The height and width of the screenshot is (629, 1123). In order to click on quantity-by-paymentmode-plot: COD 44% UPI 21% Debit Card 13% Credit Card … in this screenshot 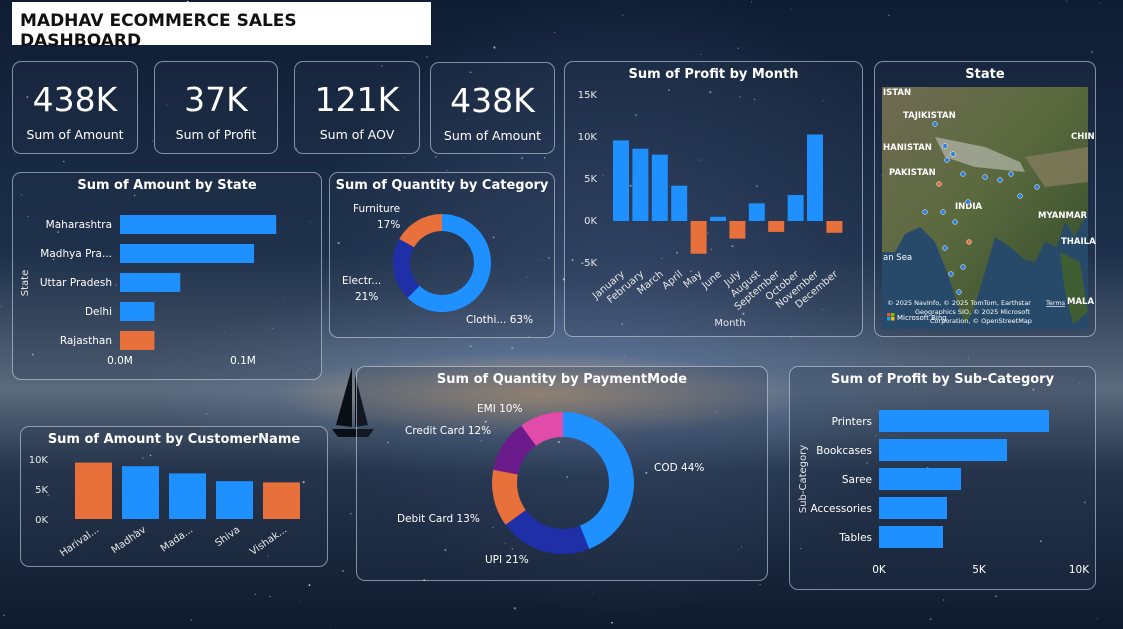, I will do `click(550, 484)`.